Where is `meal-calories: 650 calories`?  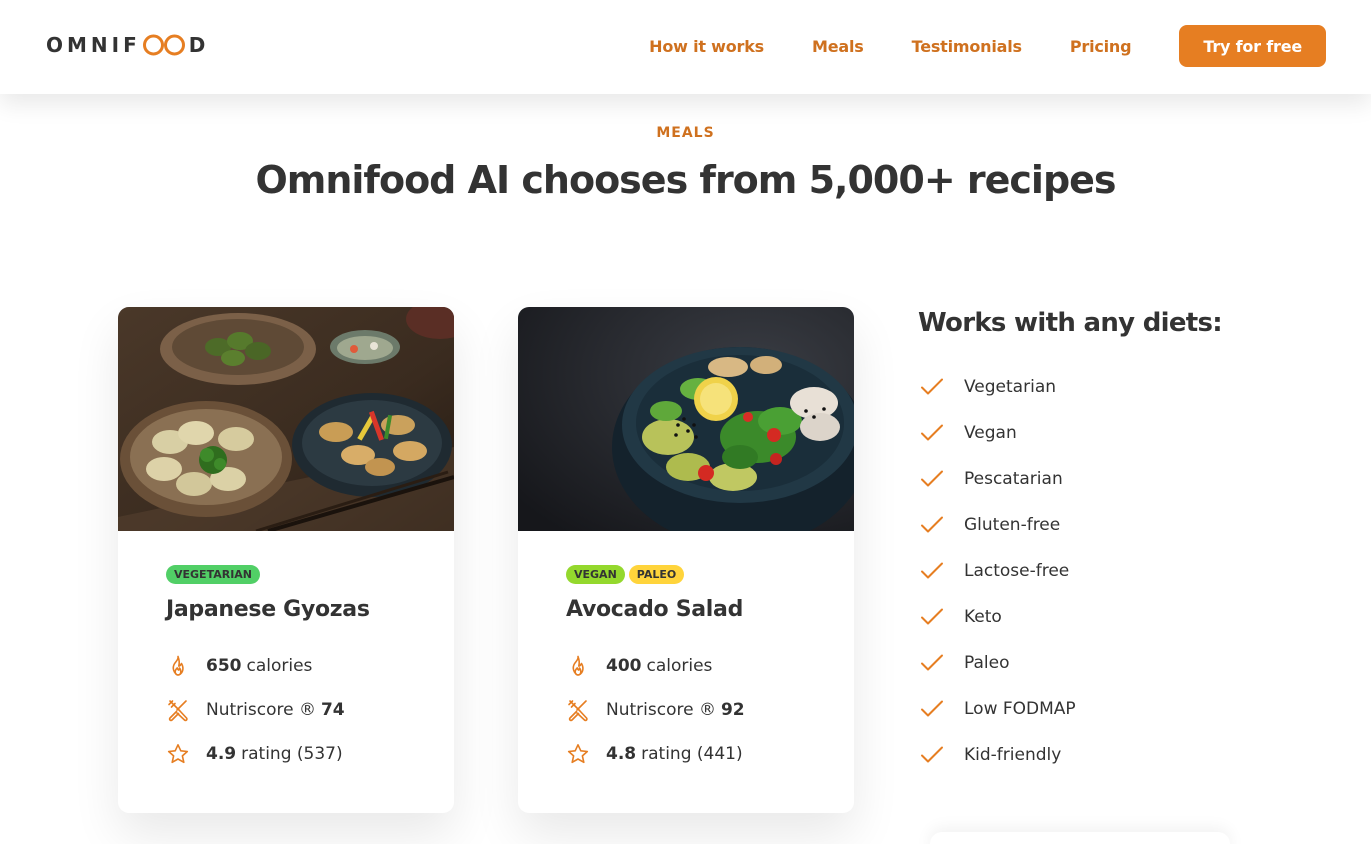 meal-calories: 650 calories is located at coordinates (295, 666).